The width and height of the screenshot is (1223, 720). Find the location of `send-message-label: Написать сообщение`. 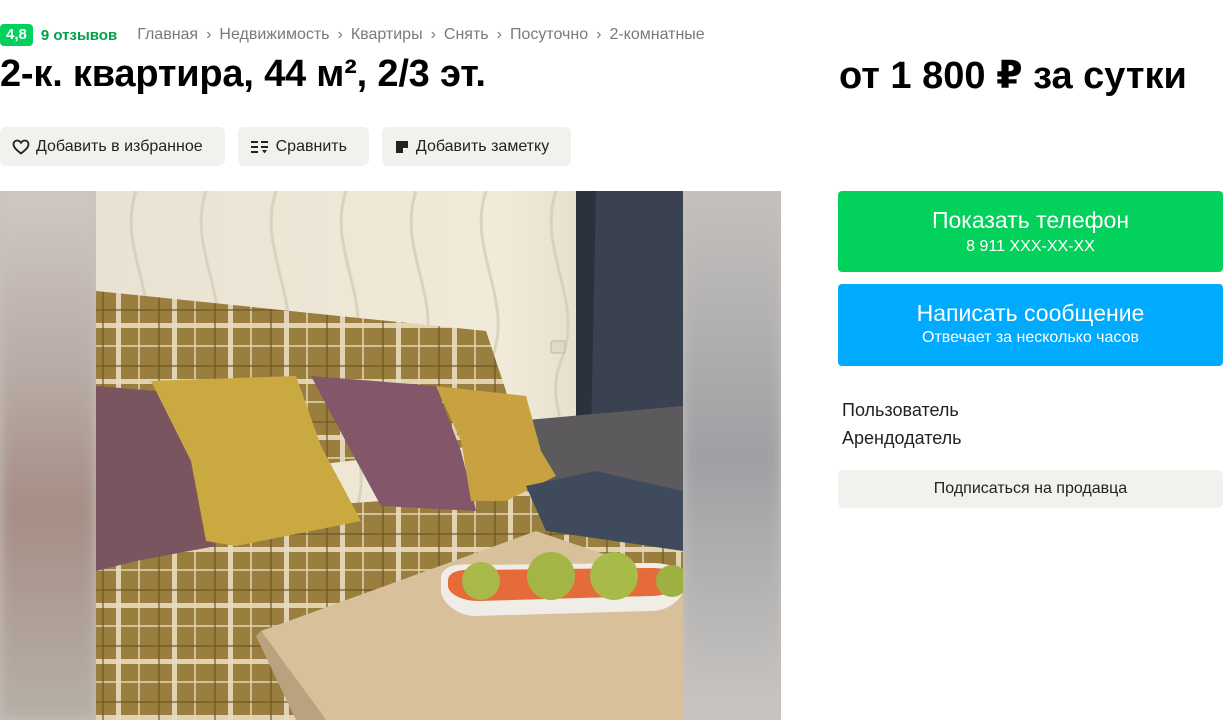

send-message-label: Написать сообщение is located at coordinates (1030, 313).